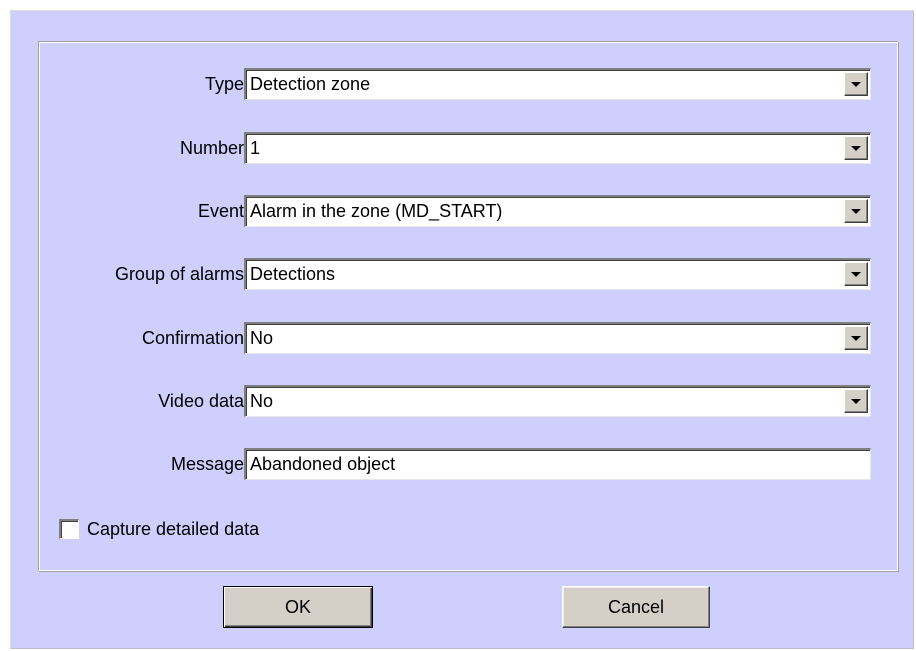  I want to click on type-dropdown: Detection zone, so click(557, 84).